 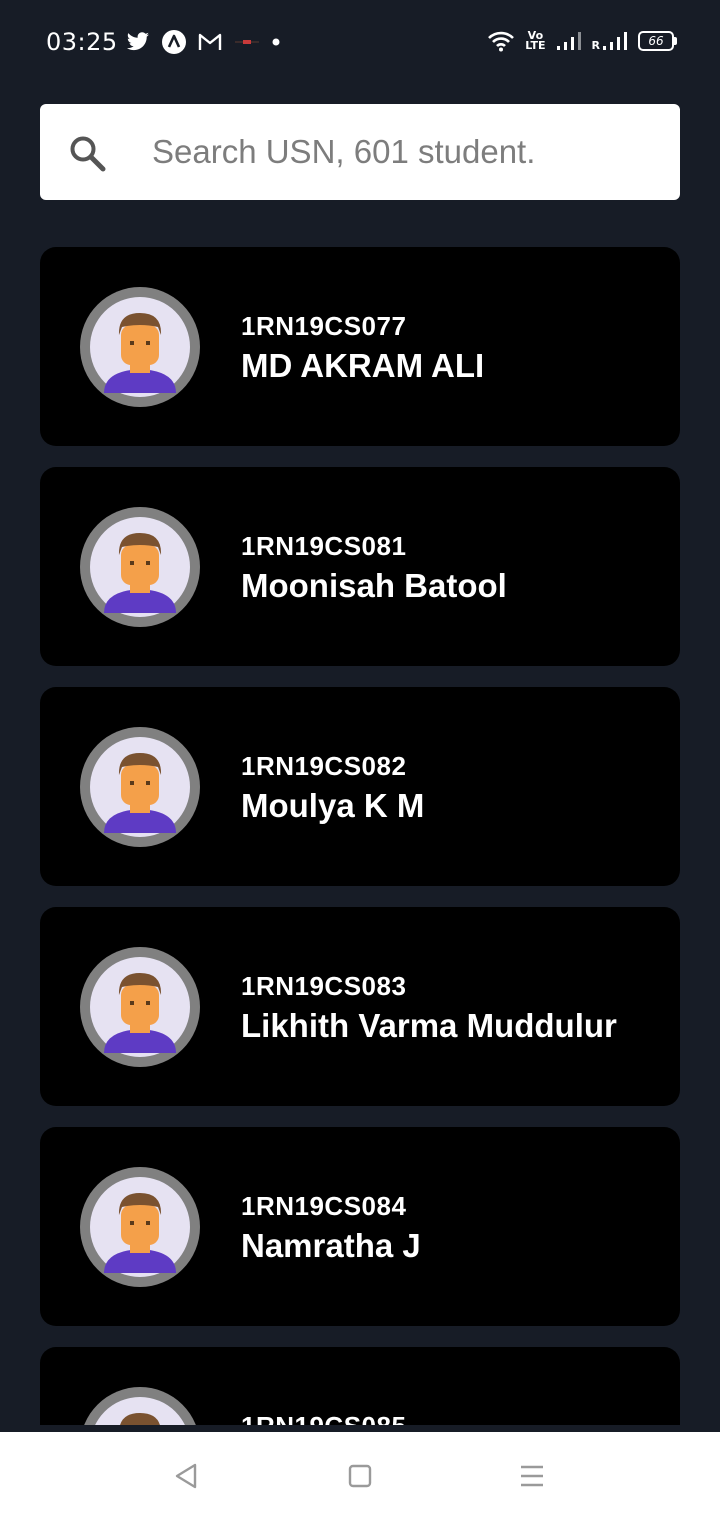 I want to click on student-usn: 1RN19CS083, so click(x=324, y=986).